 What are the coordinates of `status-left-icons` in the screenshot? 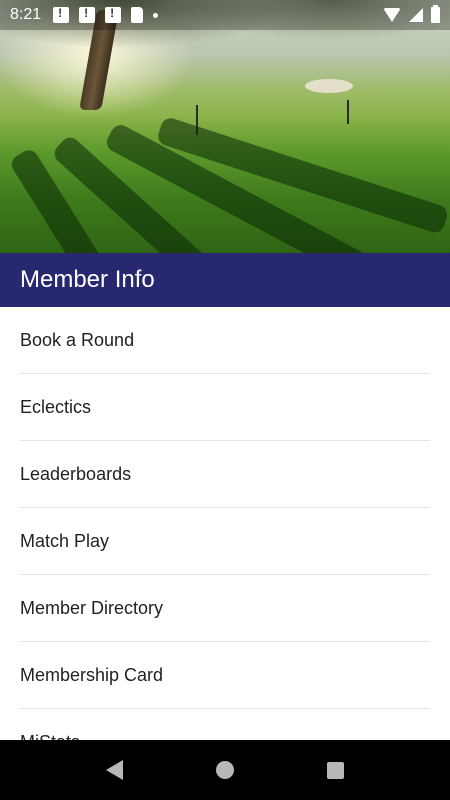 It's located at (106, 14).